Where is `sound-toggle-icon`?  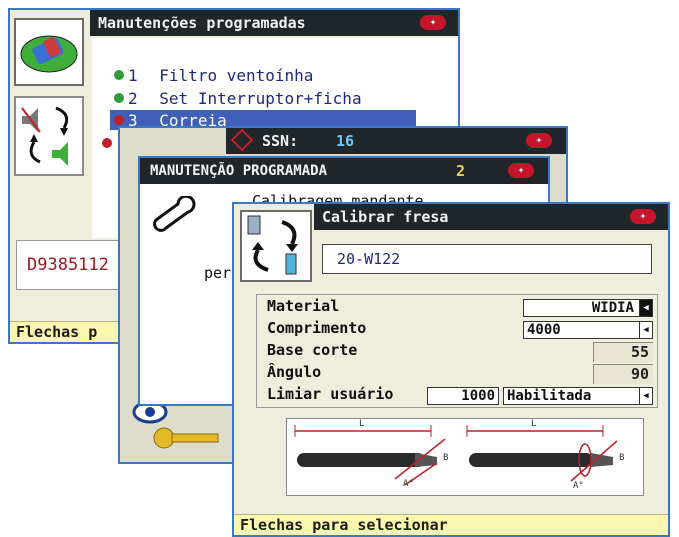 sound-toggle-icon is located at coordinates (49, 136).